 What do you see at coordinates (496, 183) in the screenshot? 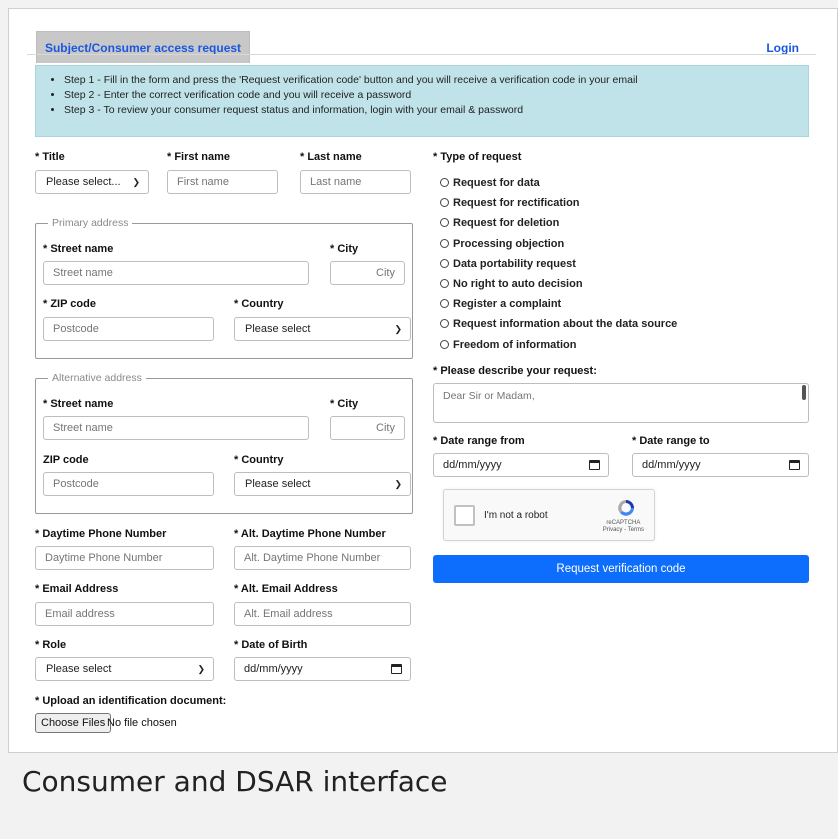
I see `radio-label: Request for data` at bounding box center [496, 183].